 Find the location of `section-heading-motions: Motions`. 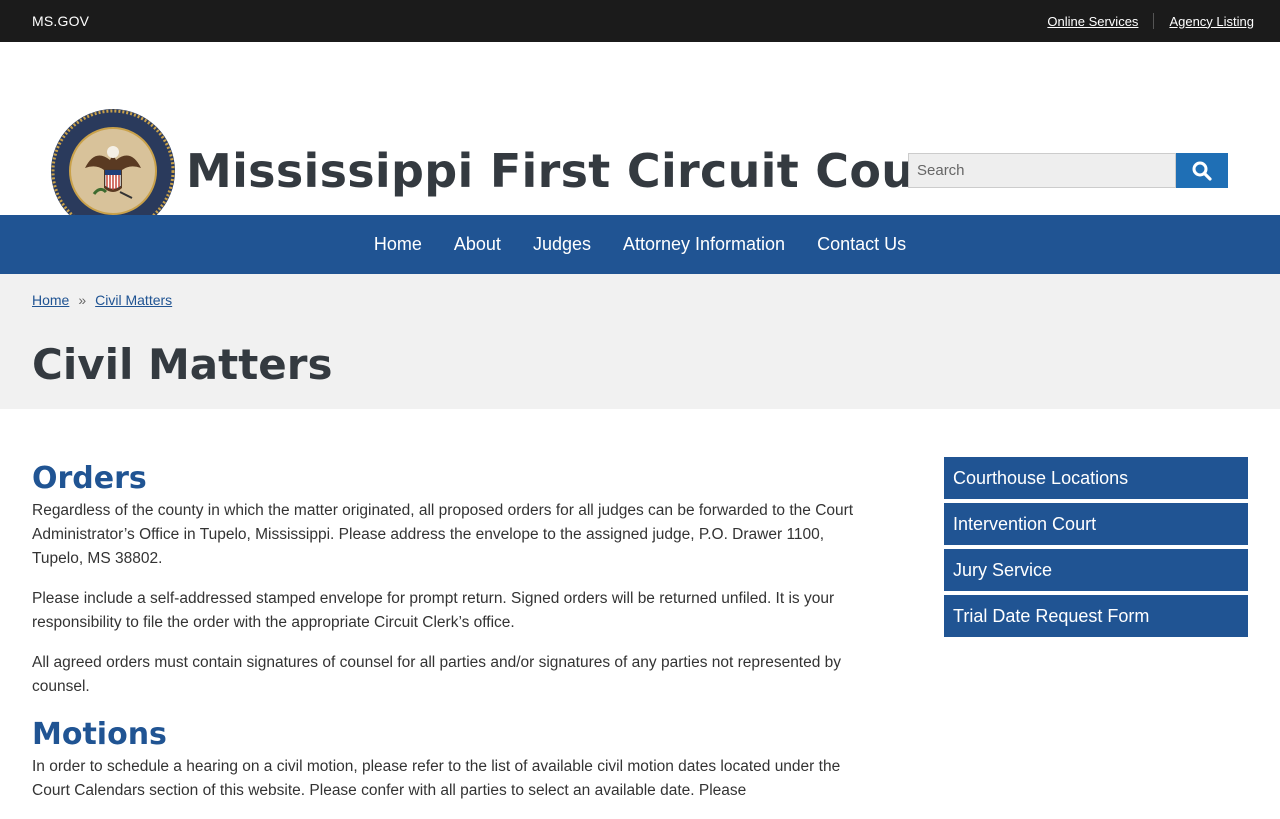

section-heading-motions: Motions is located at coordinates (99, 734).